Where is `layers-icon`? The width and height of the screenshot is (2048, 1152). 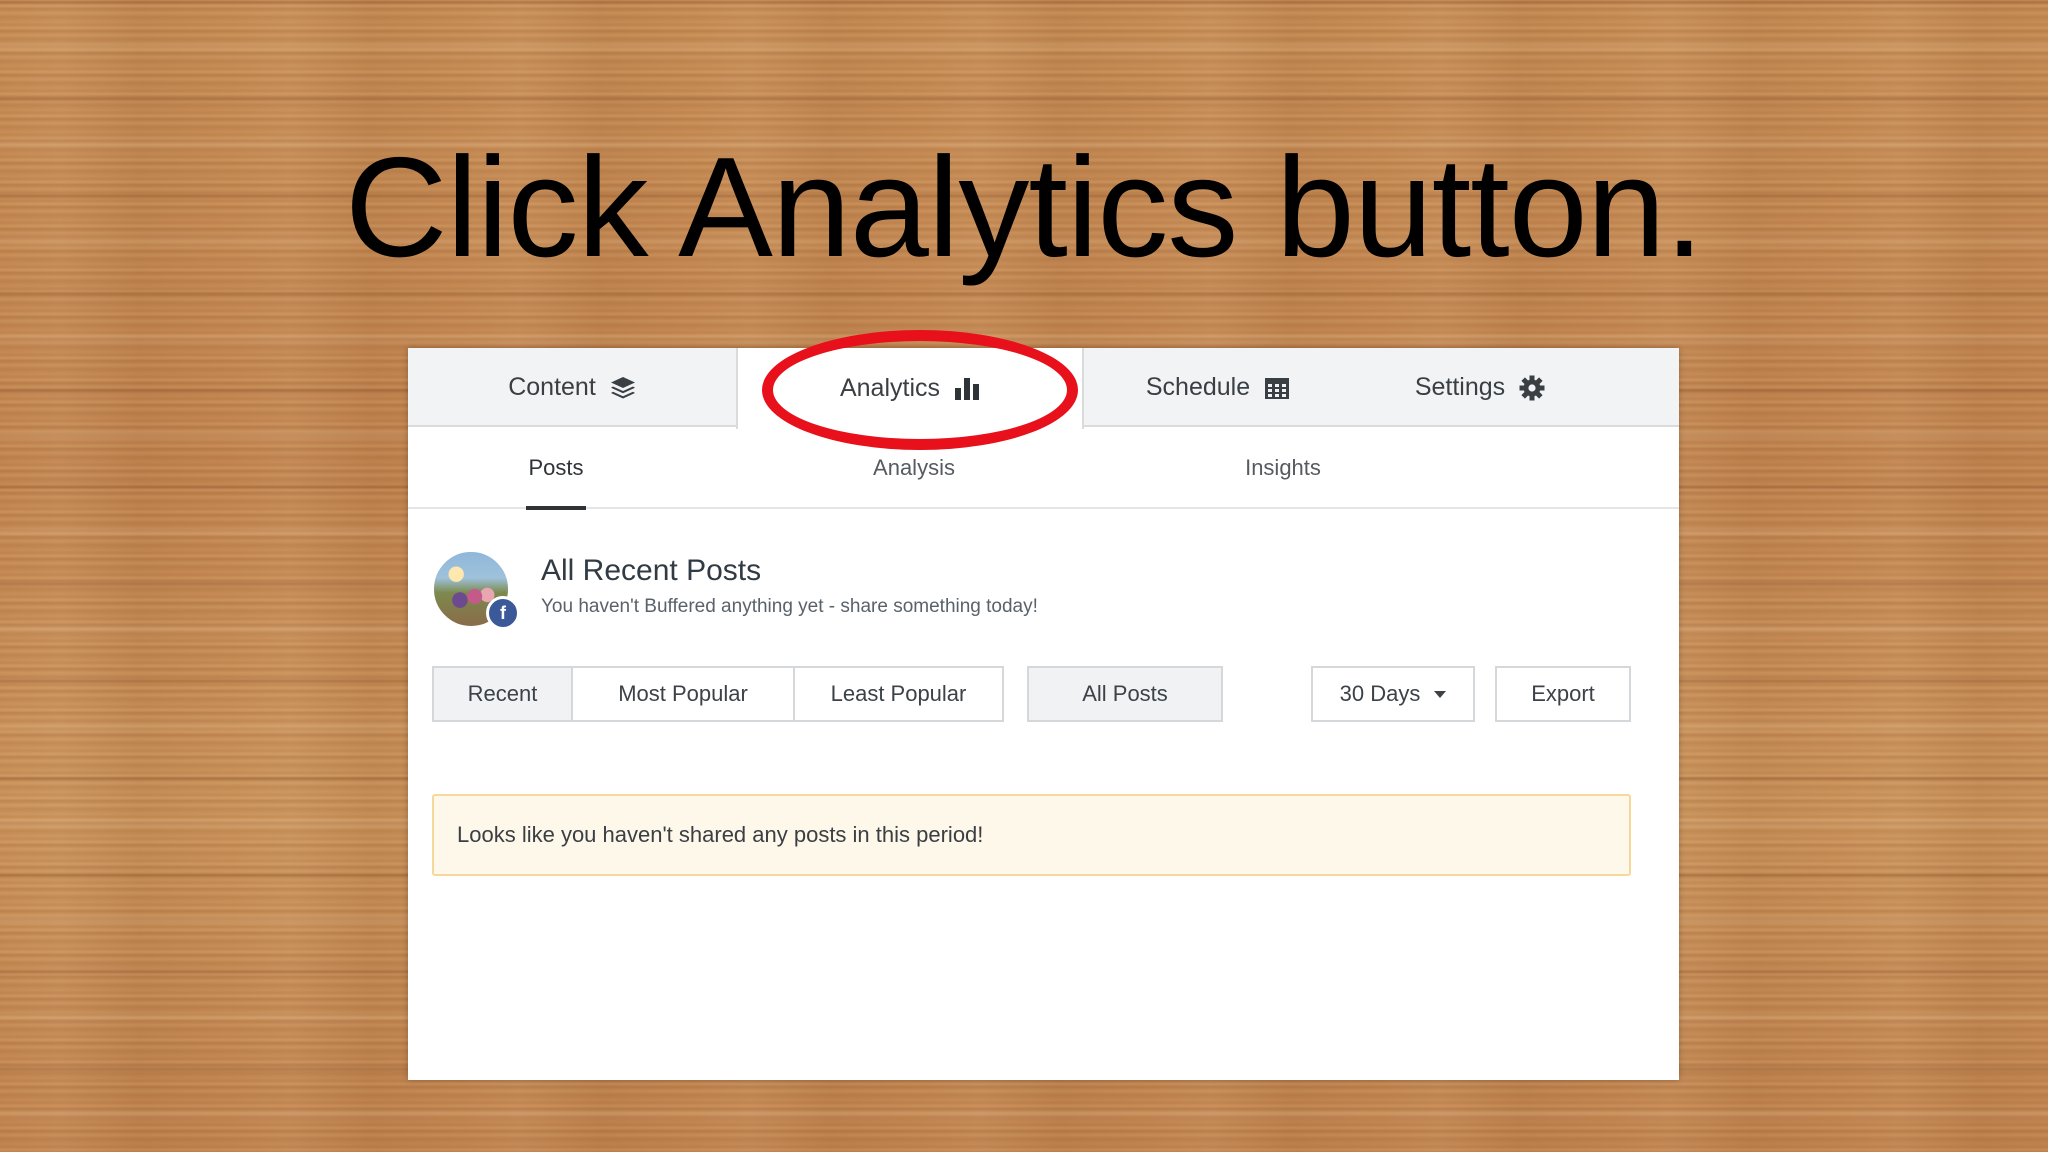
layers-icon is located at coordinates (623, 388).